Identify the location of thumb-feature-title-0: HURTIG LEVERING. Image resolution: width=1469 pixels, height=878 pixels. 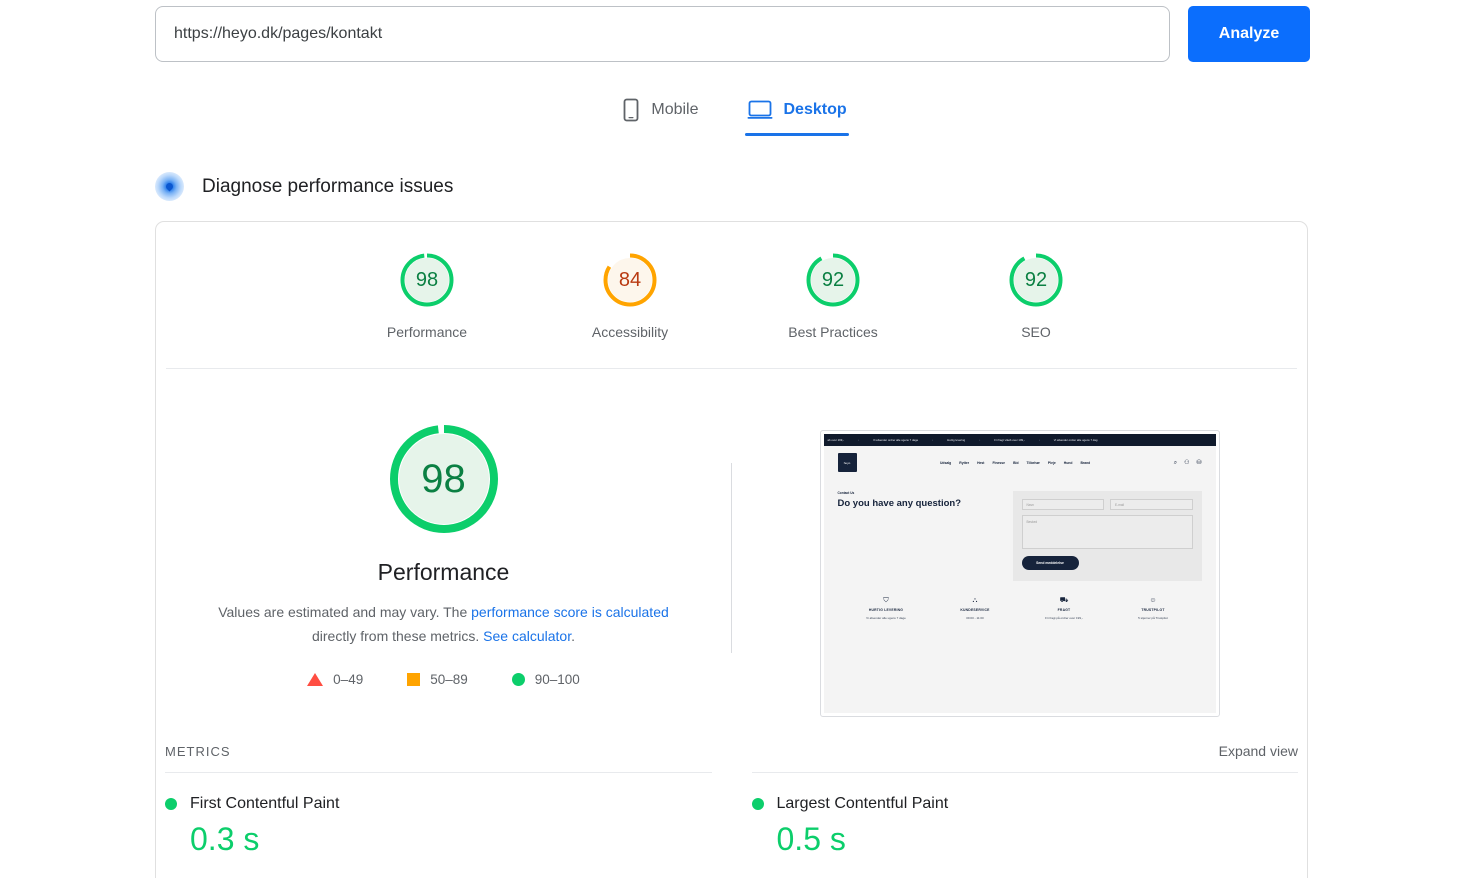
(886, 610).